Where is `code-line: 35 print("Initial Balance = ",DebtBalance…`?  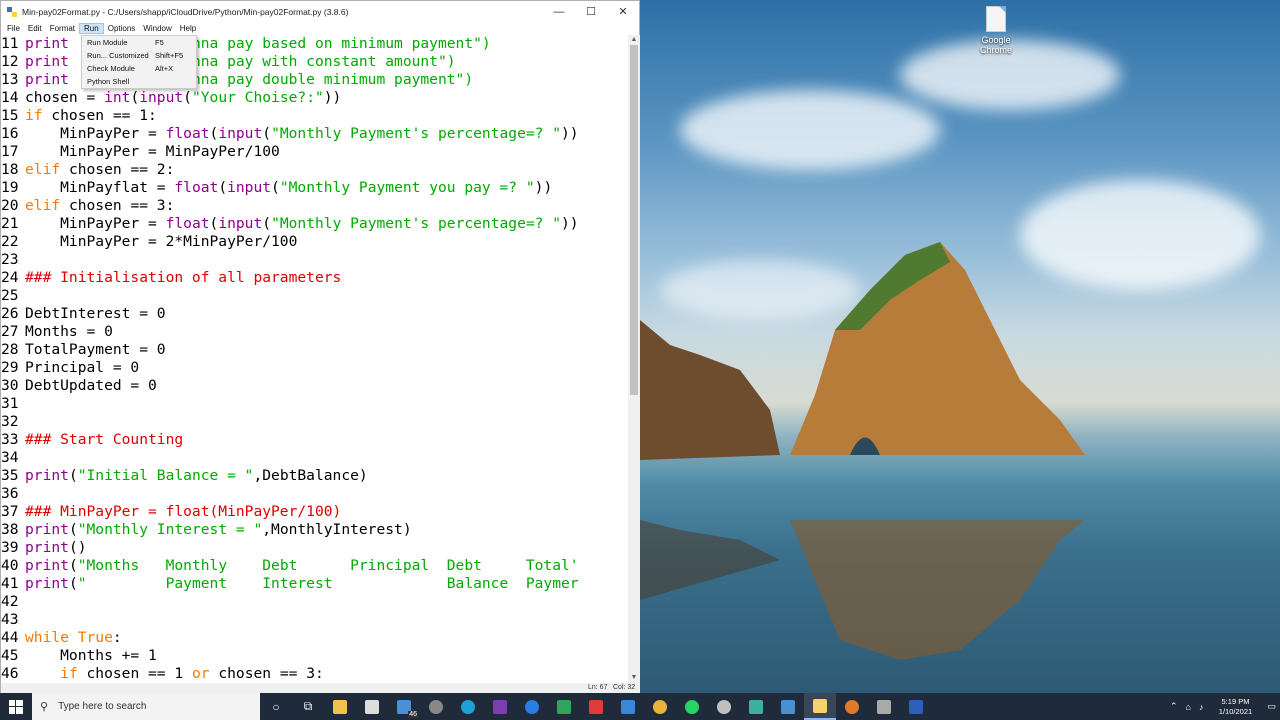
code-line: 35 print("Initial Balance = ",DebtBalance… is located at coordinates (184, 476).